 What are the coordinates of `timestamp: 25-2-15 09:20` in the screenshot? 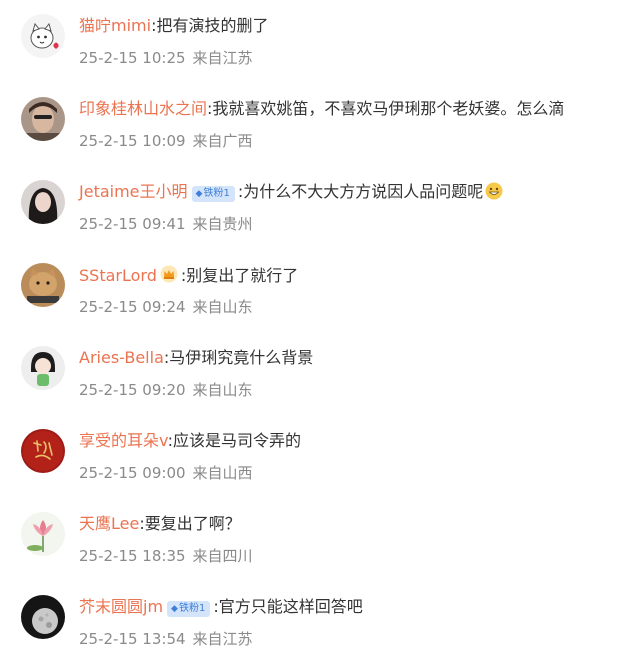 It's located at (132, 390).